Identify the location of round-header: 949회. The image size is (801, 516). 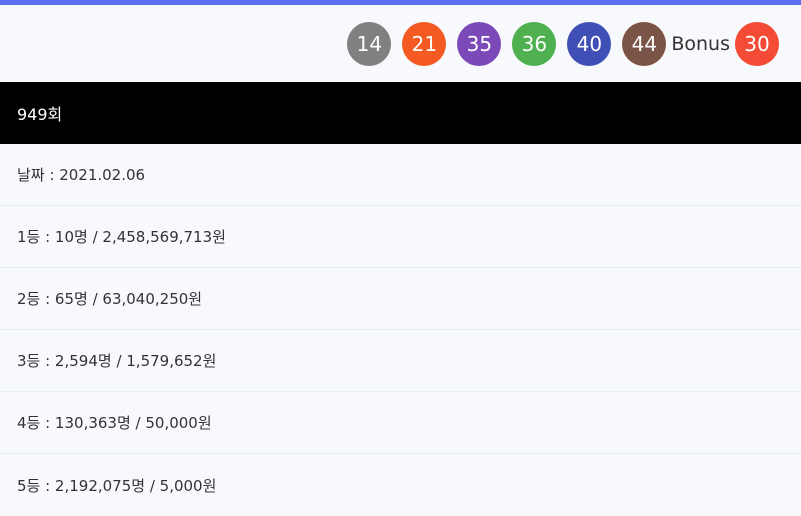
(400, 113).